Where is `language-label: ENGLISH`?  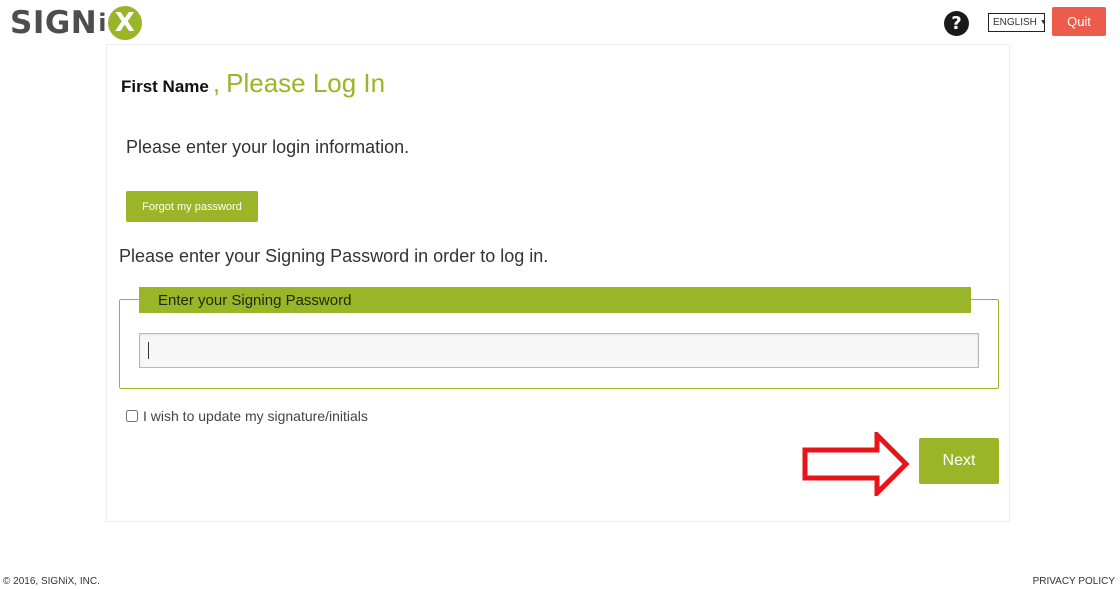 language-label: ENGLISH is located at coordinates (1015, 22).